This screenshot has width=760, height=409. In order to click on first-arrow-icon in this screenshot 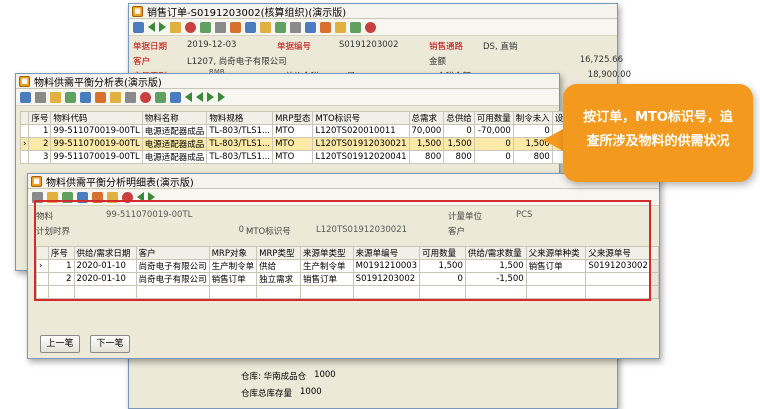, I will do `click(188, 97)`.